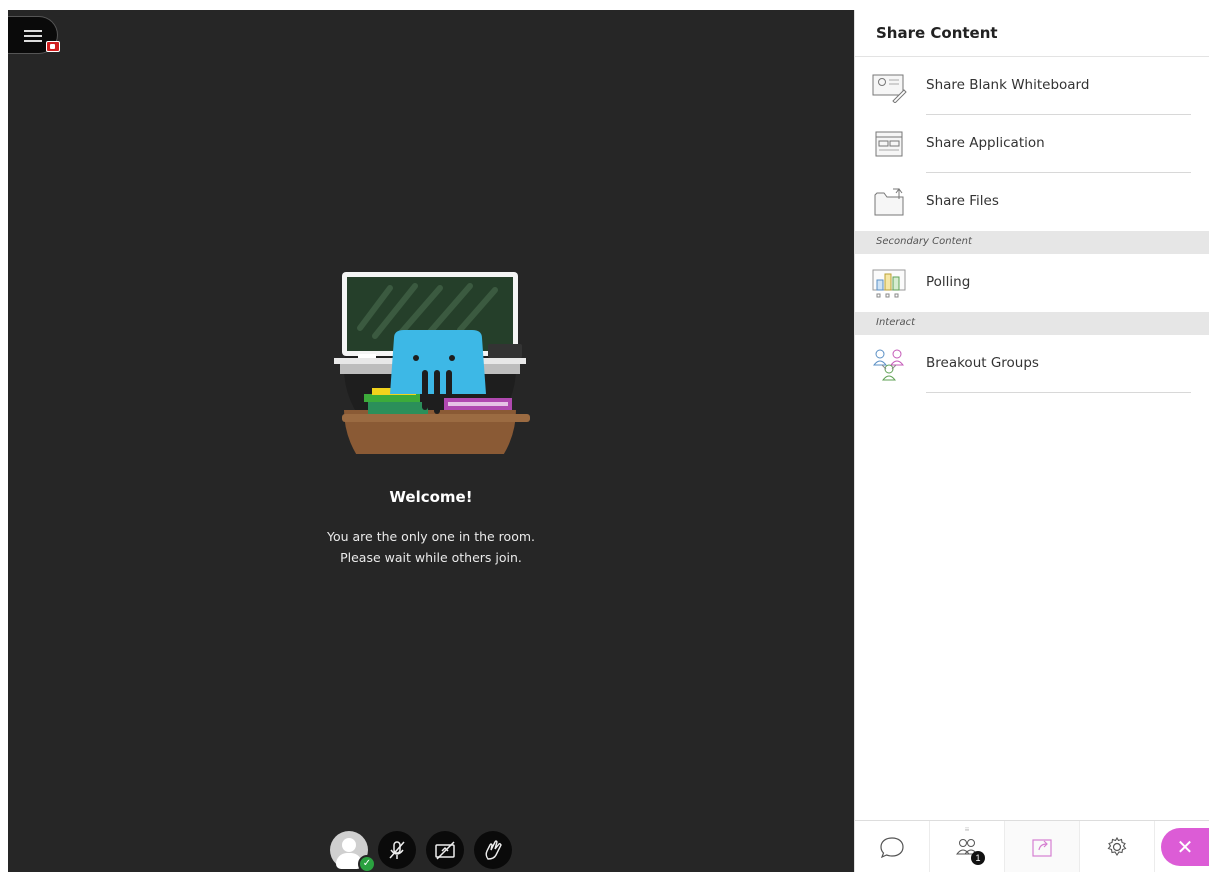 This screenshot has width=1209, height=872. I want to click on classroom-illustration, so click(432, 363).